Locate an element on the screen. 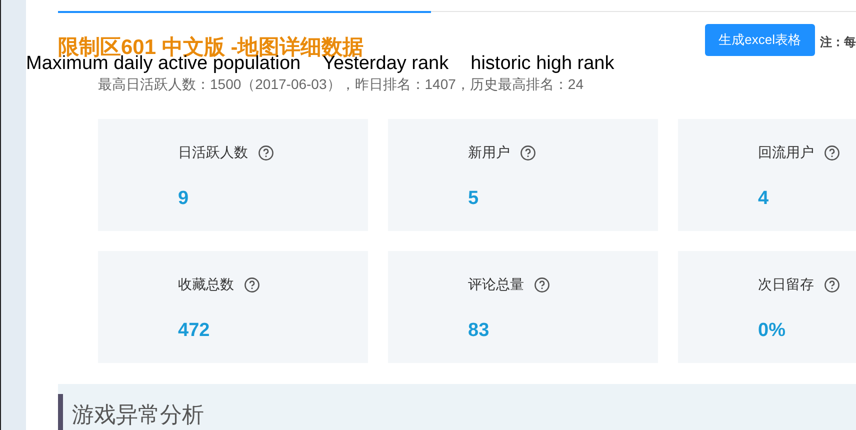 Image resolution: width=856 pixels, height=430 pixels. note-text: 注：每 is located at coordinates (838, 42).